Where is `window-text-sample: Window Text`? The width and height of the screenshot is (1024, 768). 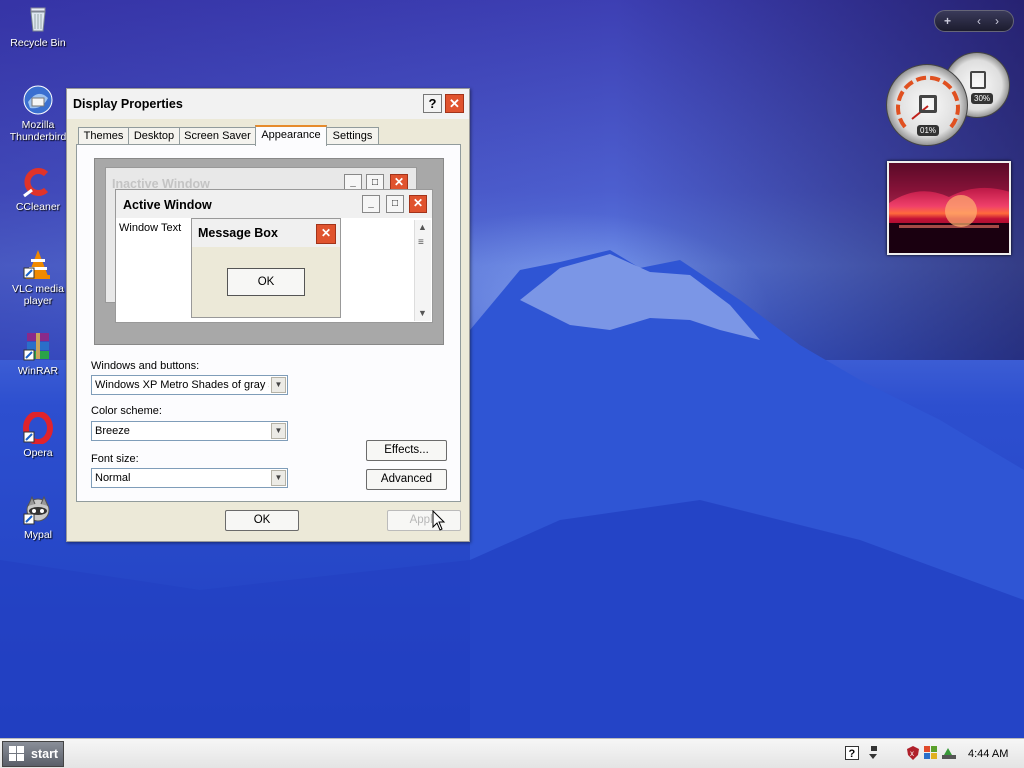
window-text-sample: Window Text is located at coordinates (150, 228).